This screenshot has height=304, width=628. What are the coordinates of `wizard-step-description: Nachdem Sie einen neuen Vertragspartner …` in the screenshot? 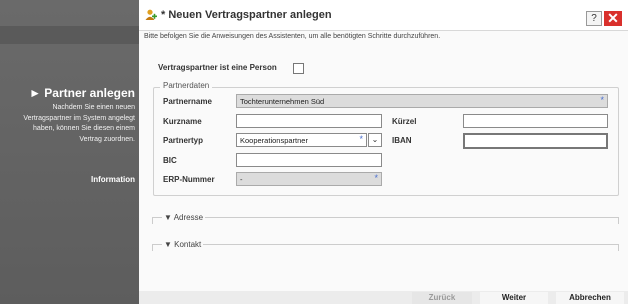 It's located at (79, 123).